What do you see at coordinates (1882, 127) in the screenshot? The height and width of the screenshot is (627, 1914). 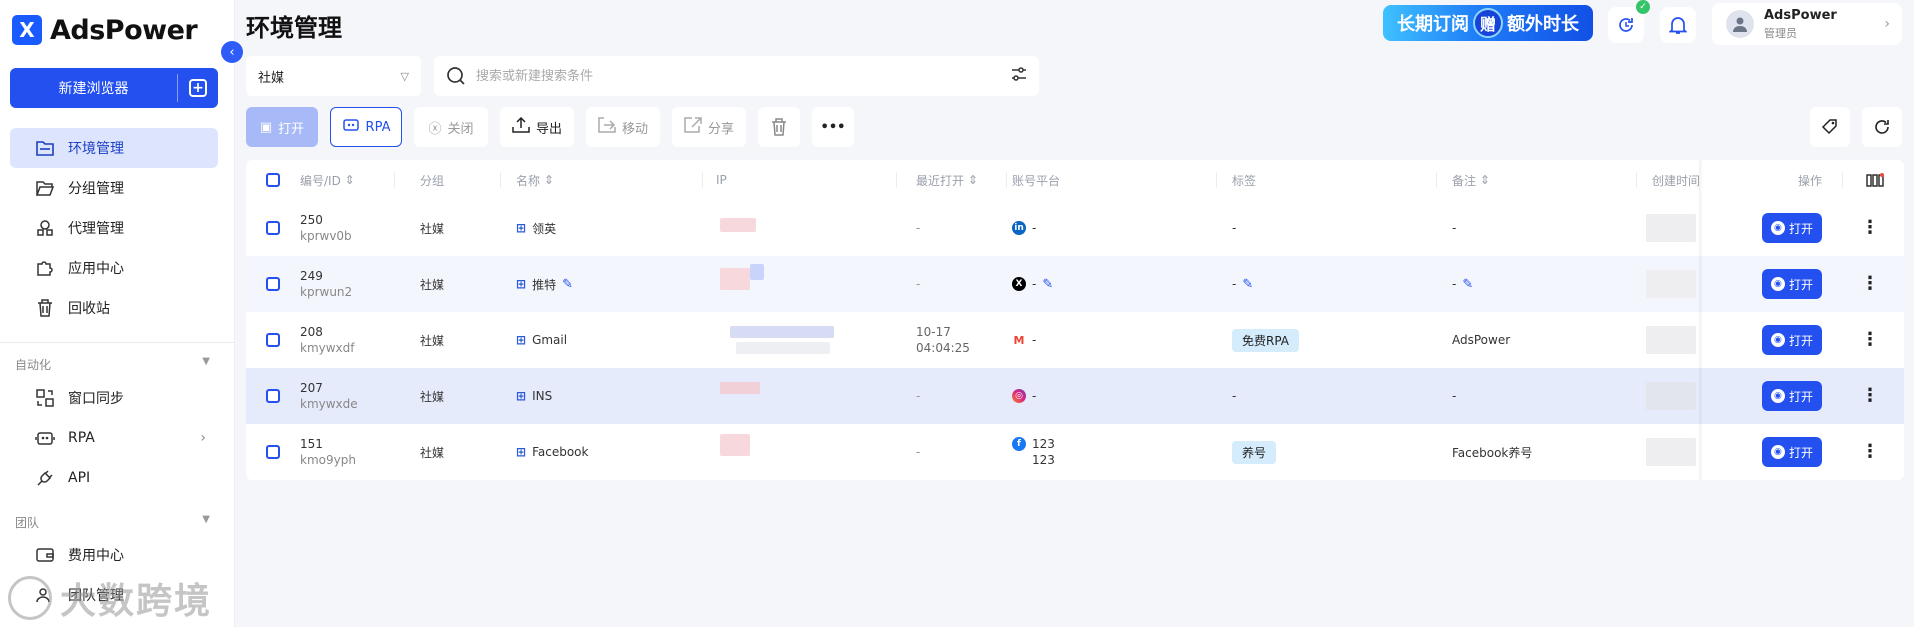 I see `refresh-button` at bounding box center [1882, 127].